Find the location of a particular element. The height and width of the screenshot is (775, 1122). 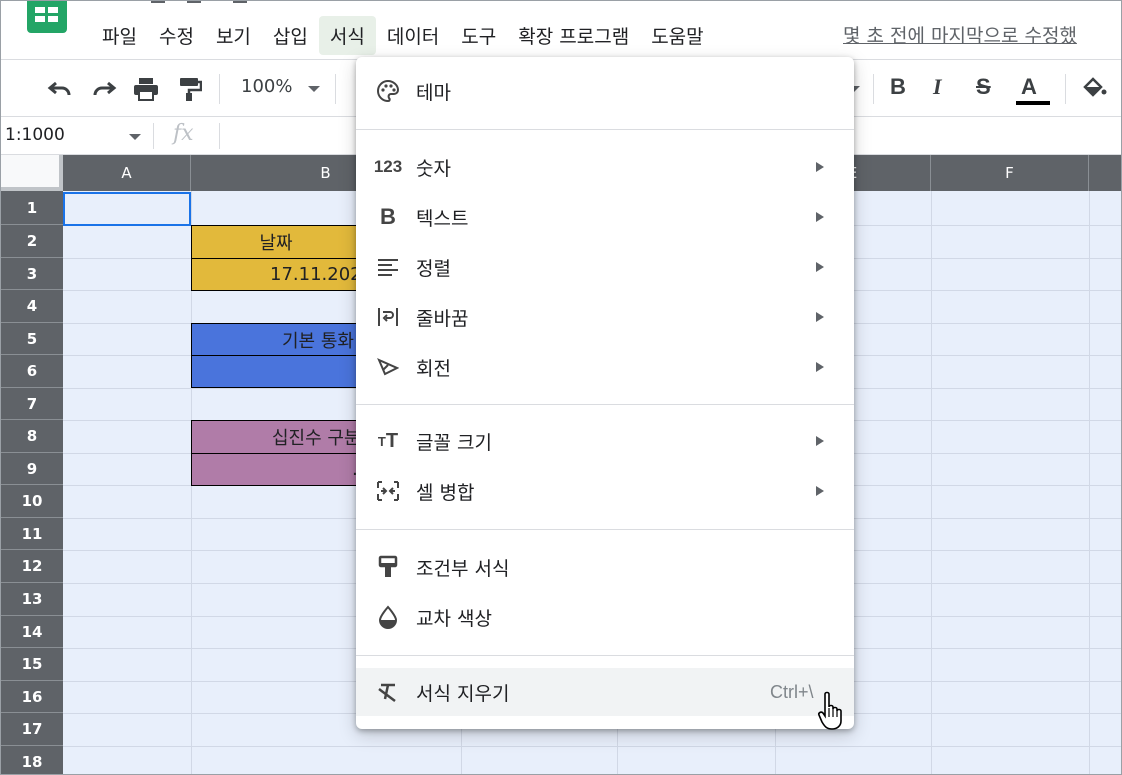

row-header-12: 12 is located at coordinates (32, 566).